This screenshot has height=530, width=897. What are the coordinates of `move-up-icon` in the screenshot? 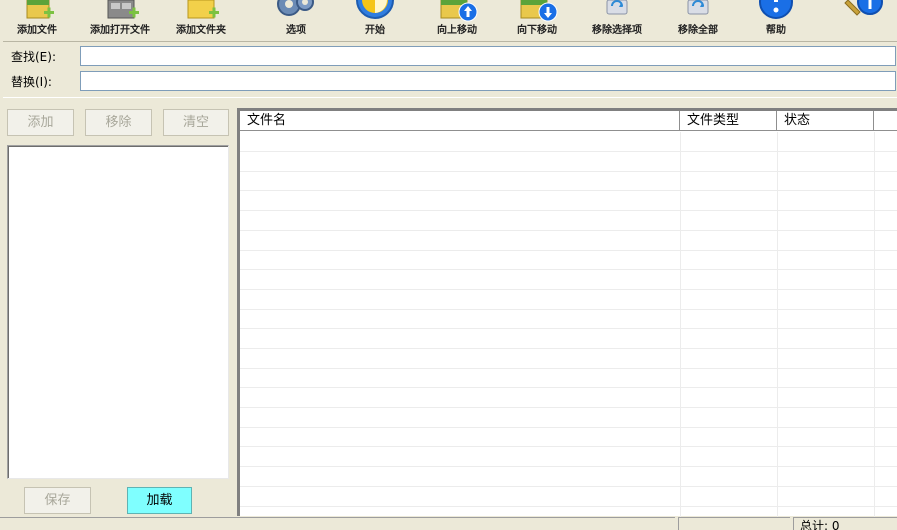 It's located at (459, 11).